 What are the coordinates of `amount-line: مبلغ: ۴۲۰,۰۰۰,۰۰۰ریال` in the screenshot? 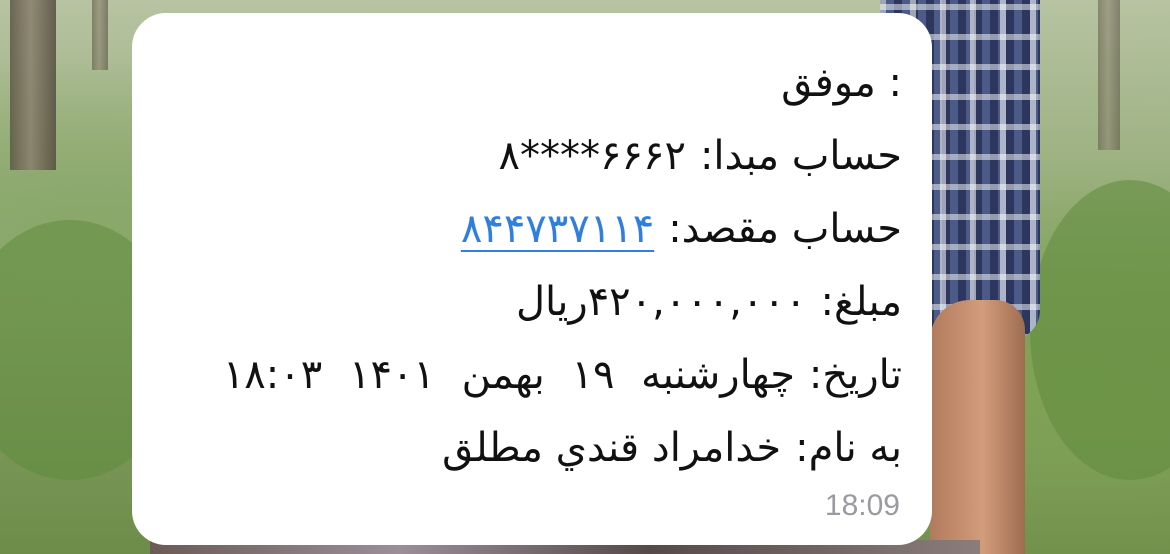 It's located at (532, 302).